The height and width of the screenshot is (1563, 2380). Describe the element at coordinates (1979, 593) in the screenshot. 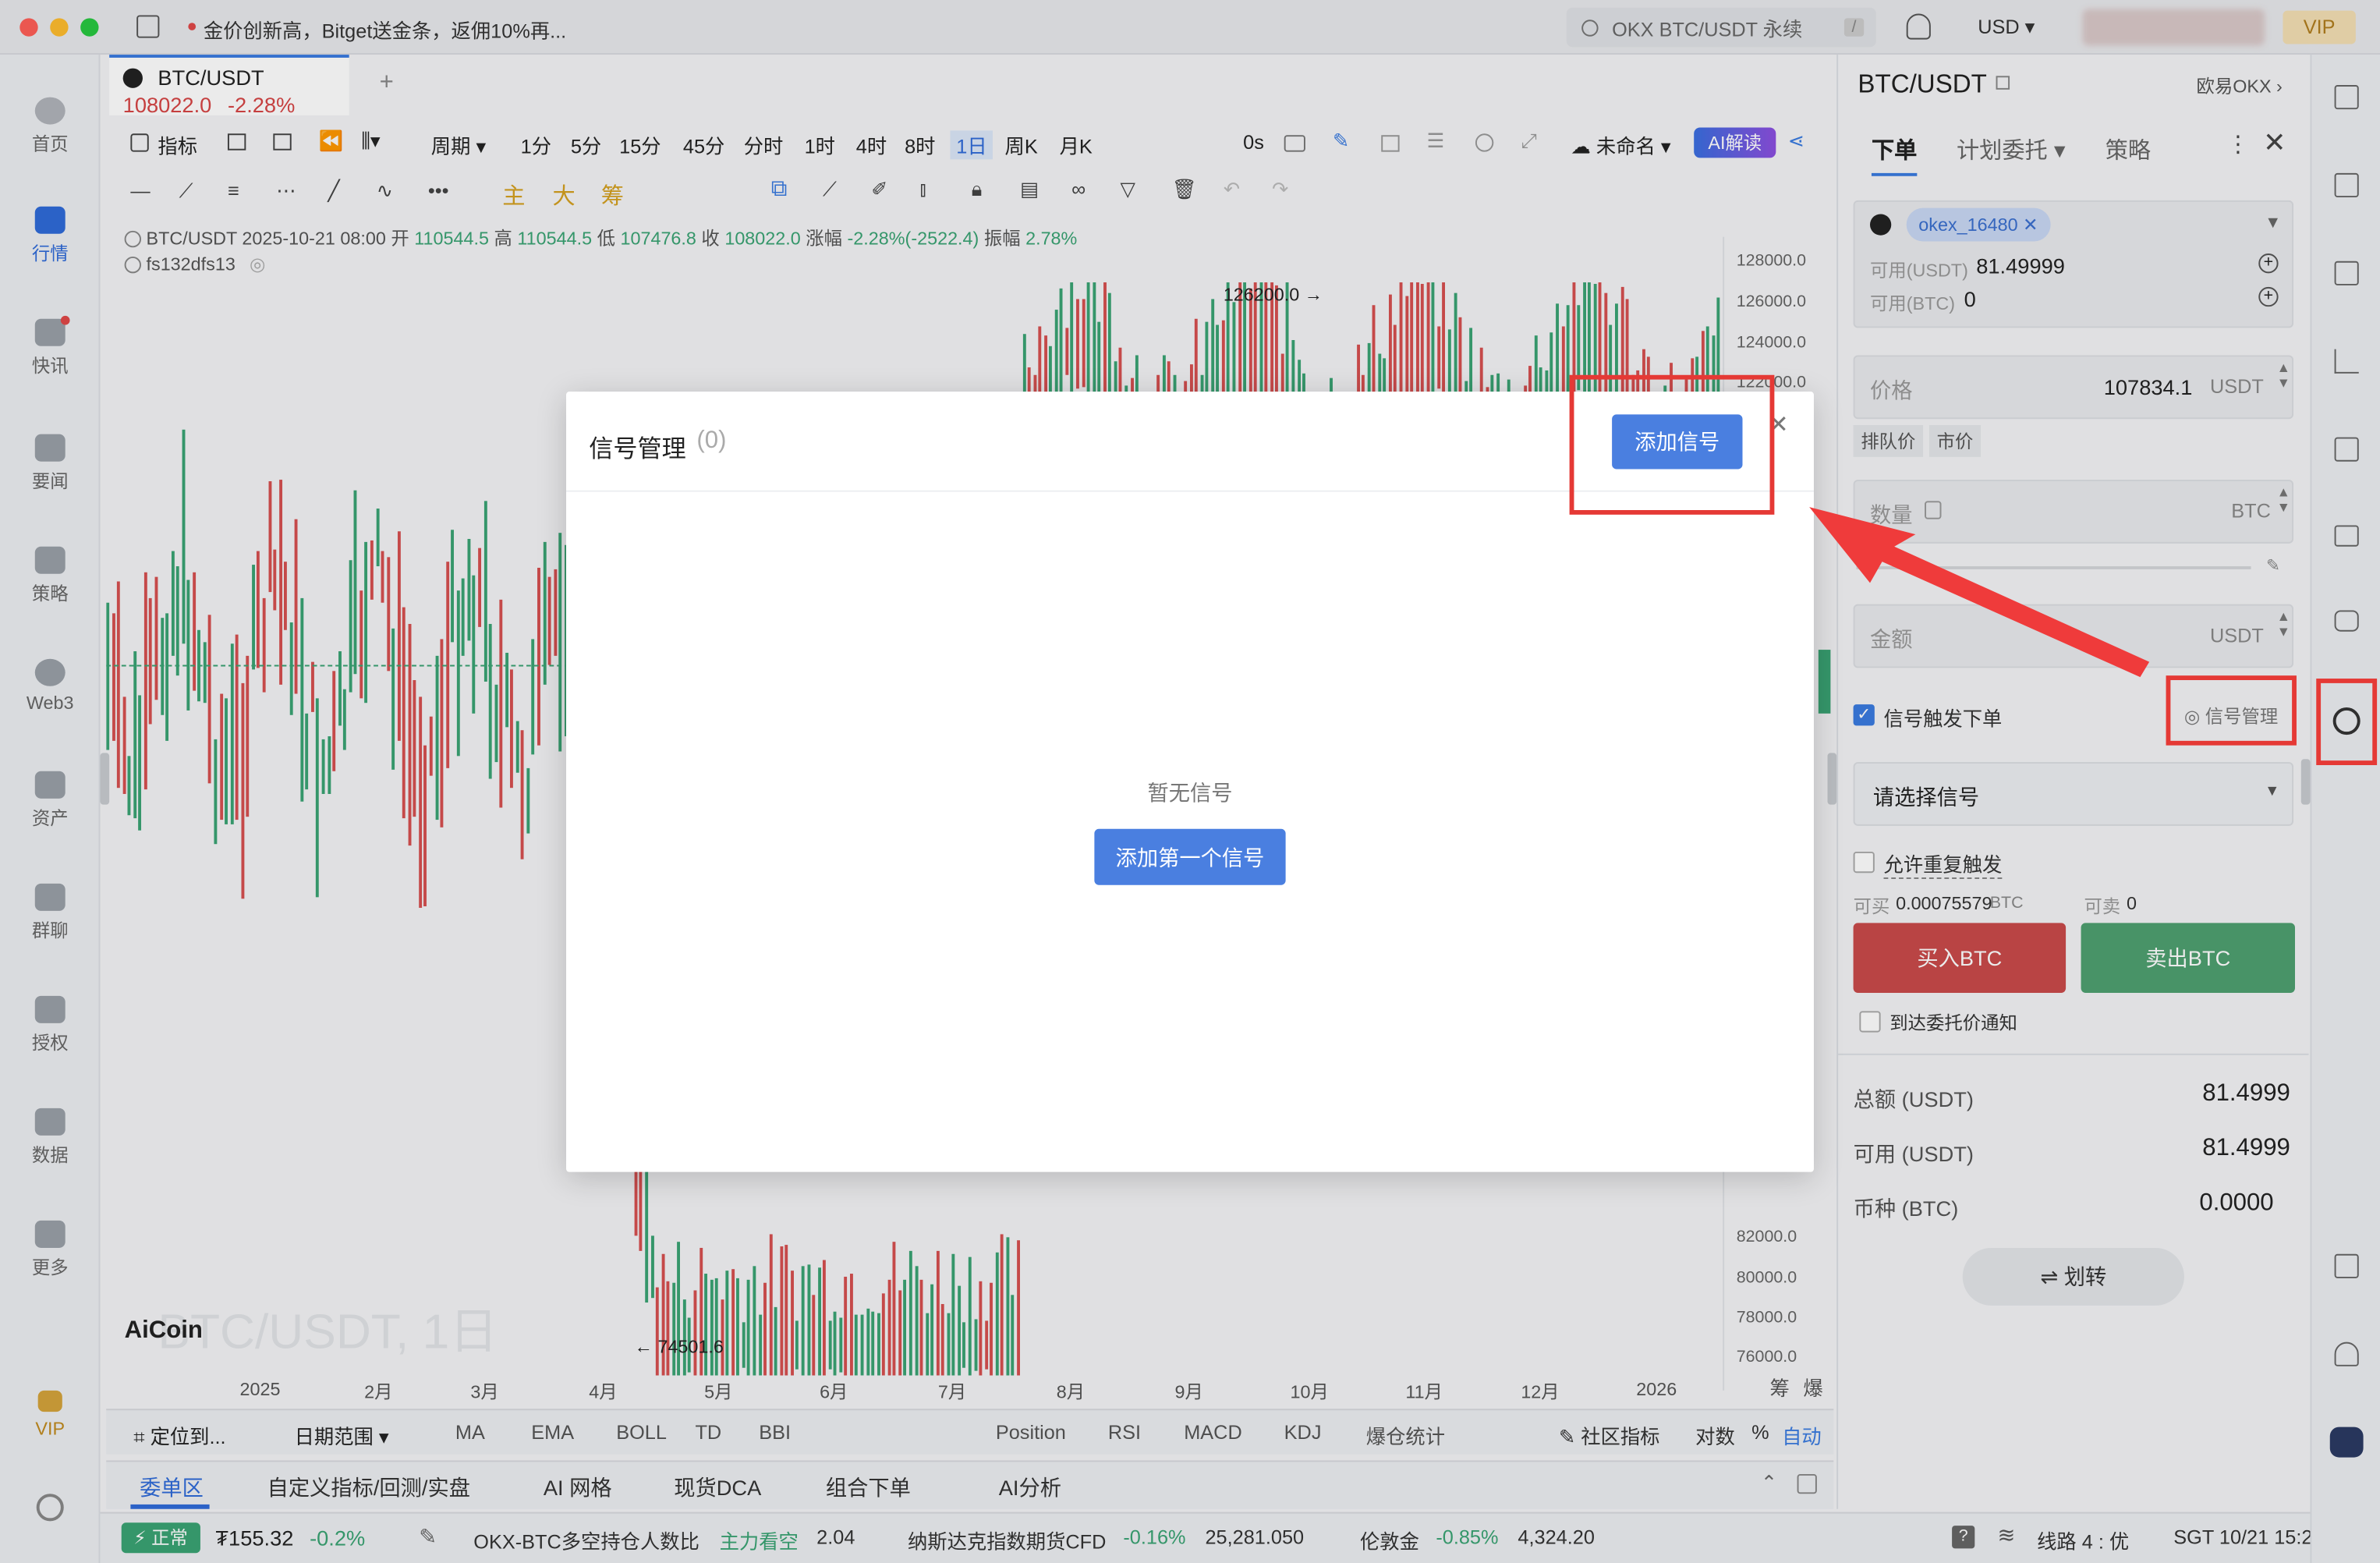

I see `arrow-annotation` at that location.